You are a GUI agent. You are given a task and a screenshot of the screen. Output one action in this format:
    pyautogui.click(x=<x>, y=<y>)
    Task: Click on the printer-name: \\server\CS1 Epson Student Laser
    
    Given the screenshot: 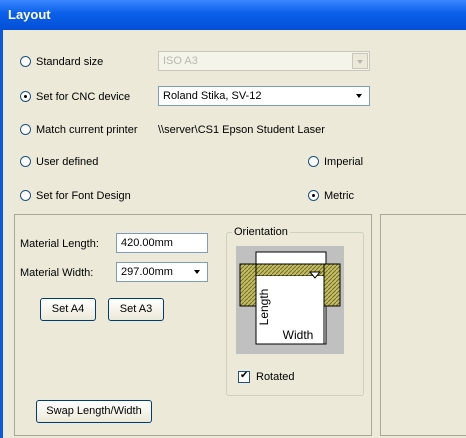 What is the action you would take?
    pyautogui.click(x=241, y=130)
    